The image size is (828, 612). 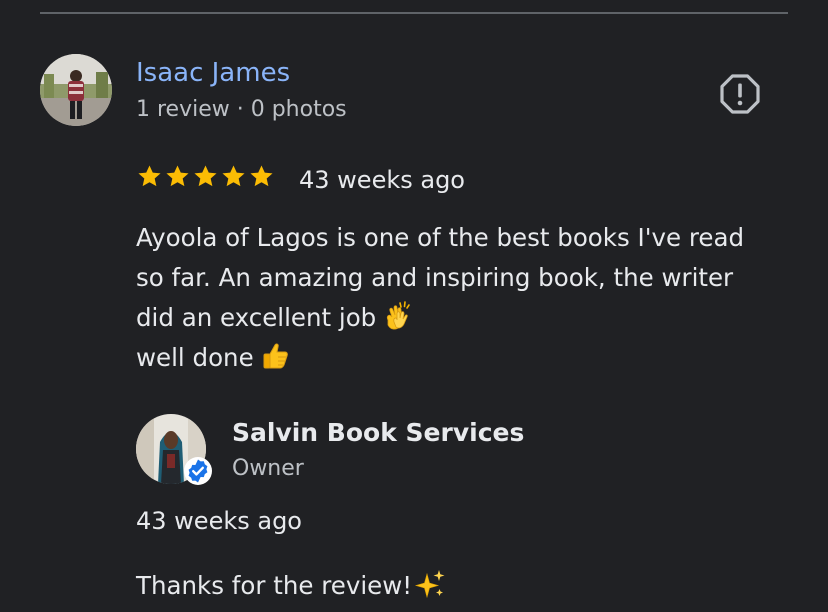 I want to click on reviewer-avatar, so click(x=76, y=90).